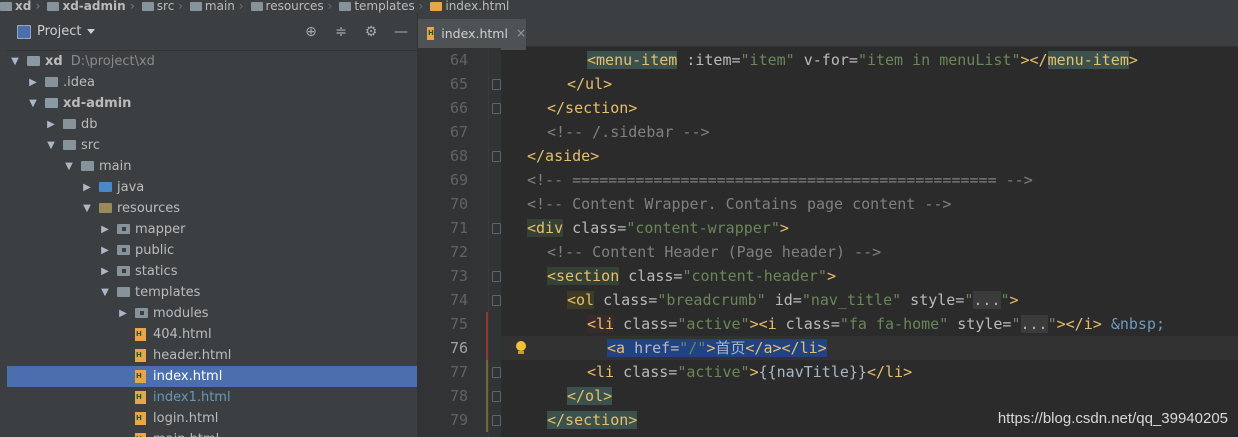 The height and width of the screenshot is (437, 1238). I want to click on html-file-icon, so click(436, 6).